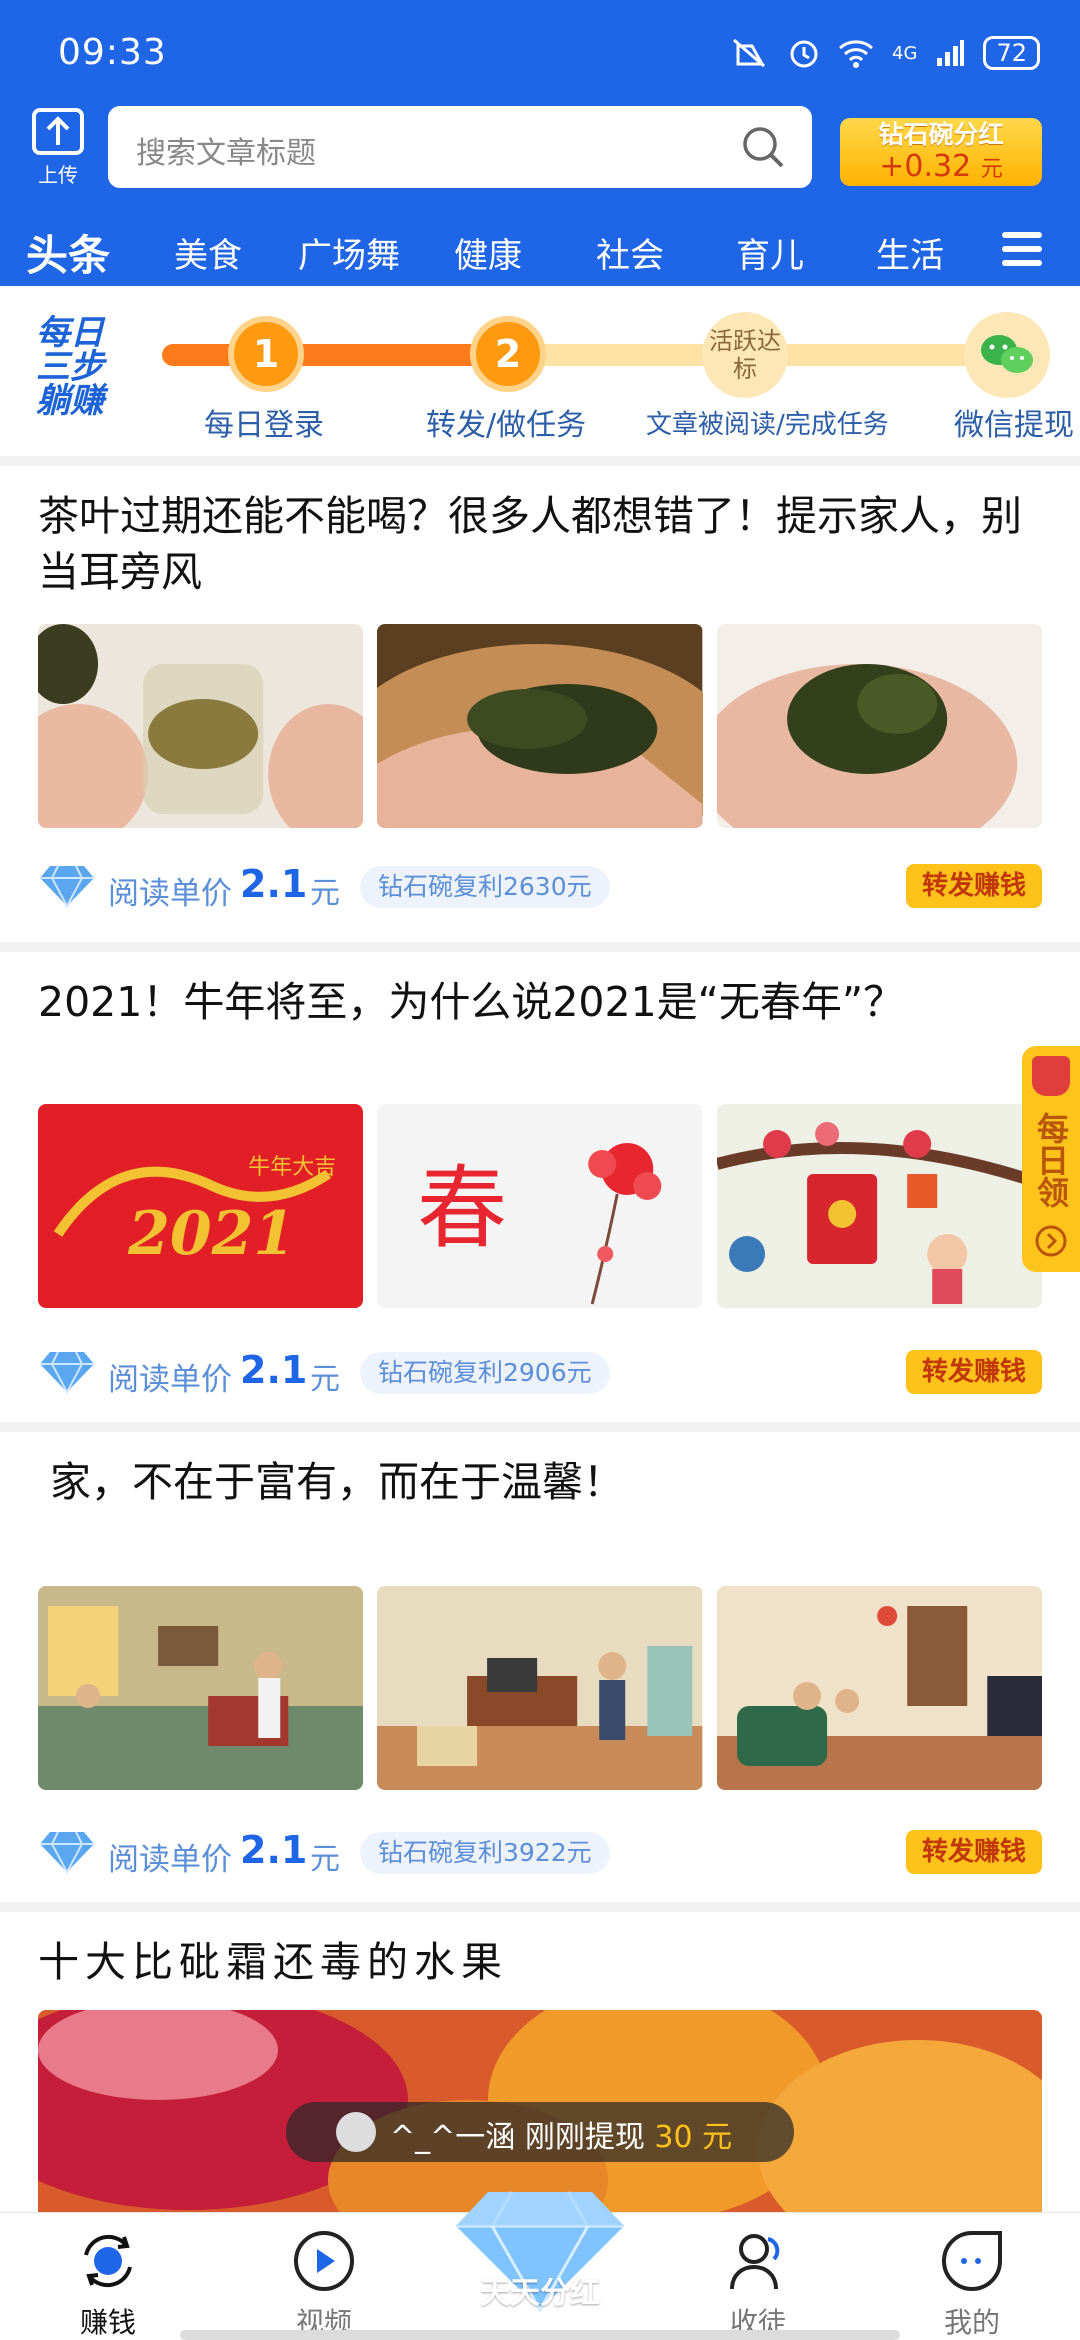 This screenshot has width=1080, height=2340. I want to click on thumbnail-family-room-modern, so click(879, 1688).